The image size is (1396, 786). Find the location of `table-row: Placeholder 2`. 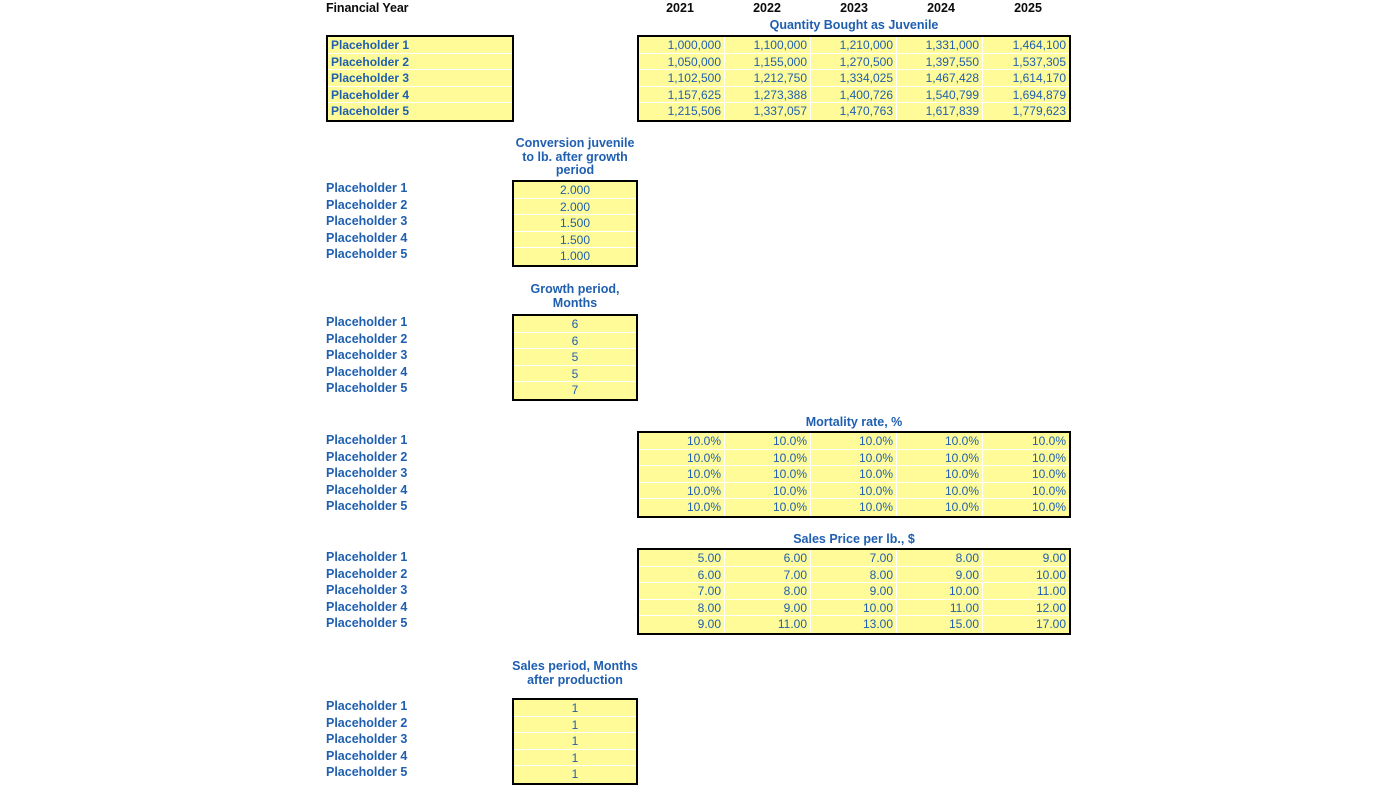

table-row: Placeholder 2 is located at coordinates (420, 62).